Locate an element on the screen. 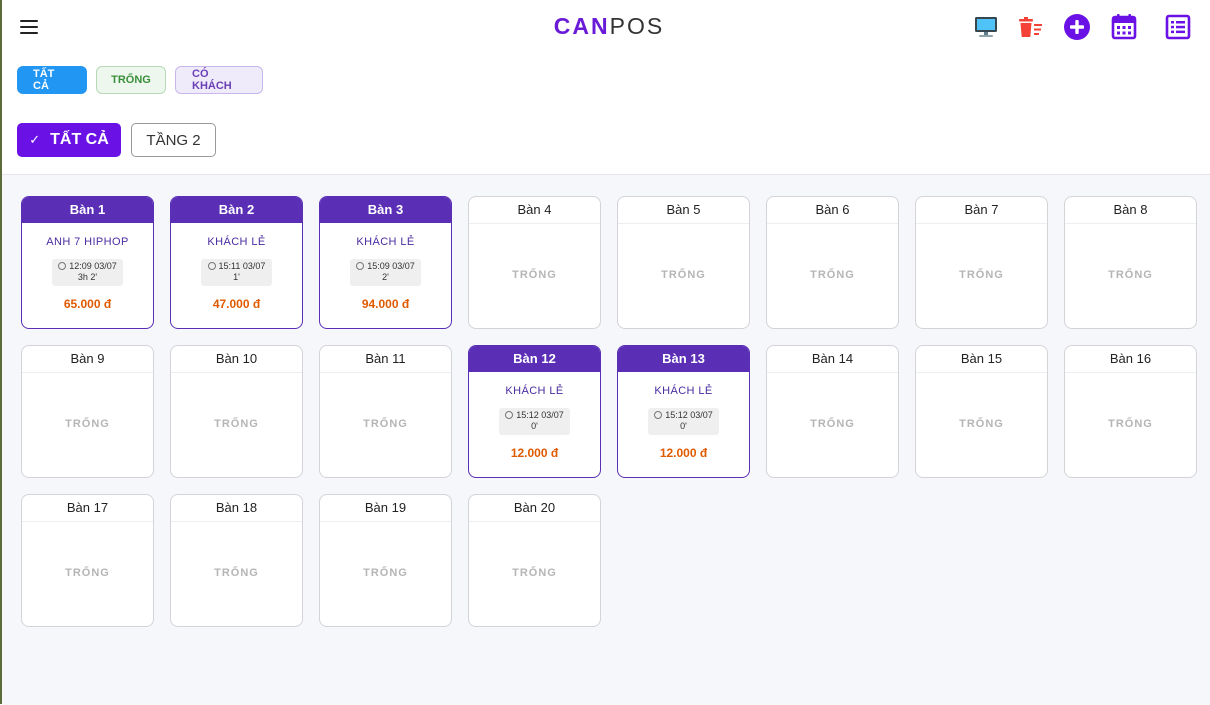  table-card: Bàn 7 TRỐNG is located at coordinates (981, 262).